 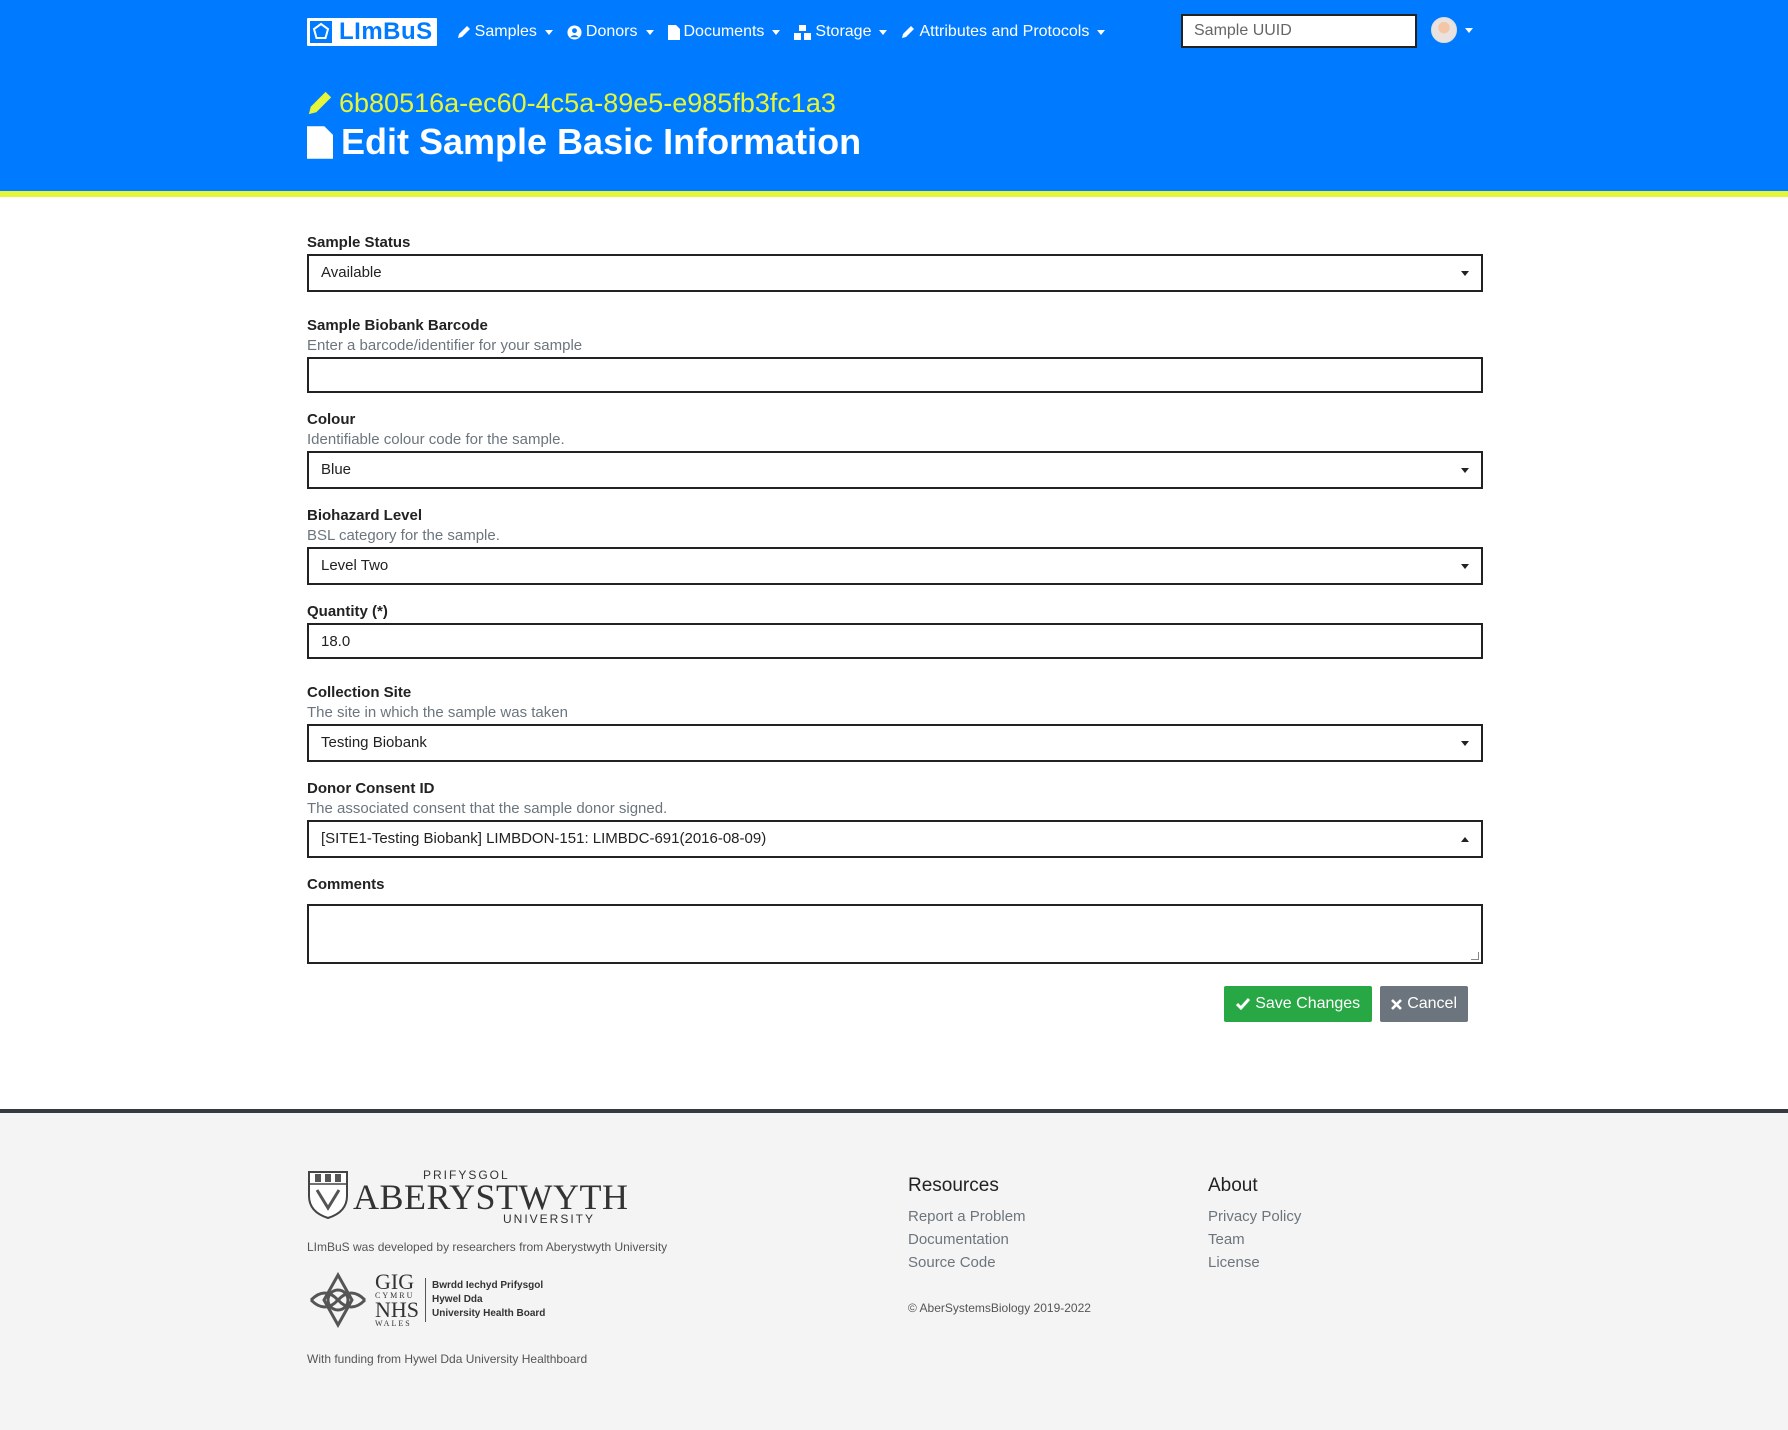 What do you see at coordinates (1254, 1216) in the screenshot?
I see `privacy-policy-link: Privacy Policy` at bounding box center [1254, 1216].